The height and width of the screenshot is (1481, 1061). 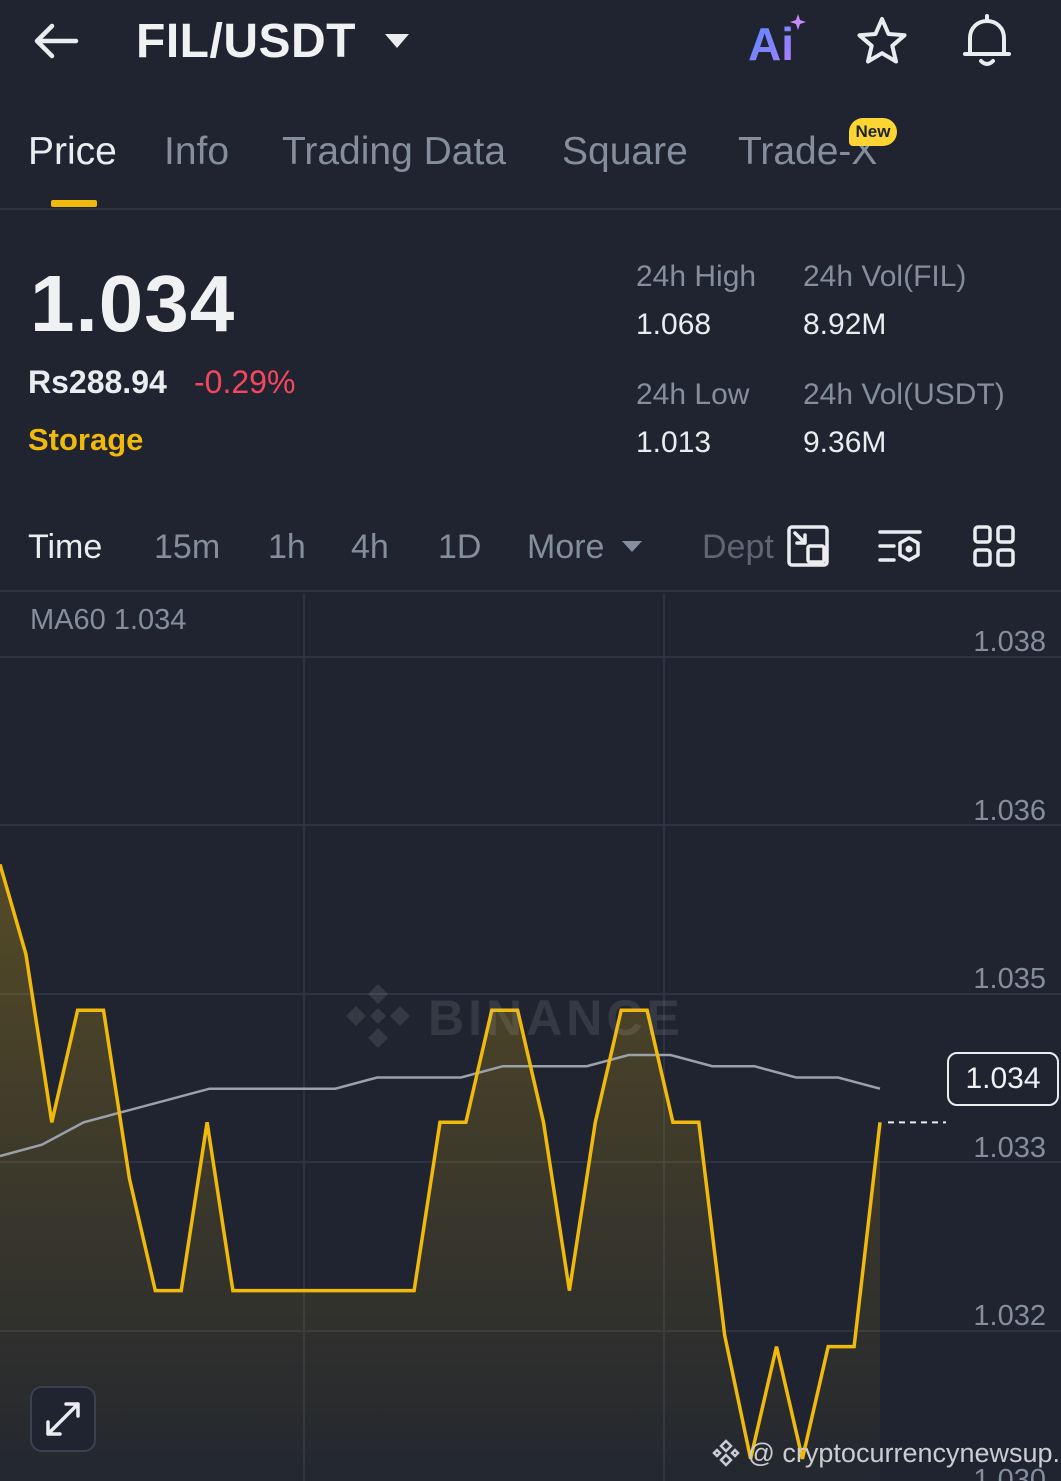 What do you see at coordinates (108, 620) in the screenshot?
I see `ma60-indicator-label: MA60 1.034` at bounding box center [108, 620].